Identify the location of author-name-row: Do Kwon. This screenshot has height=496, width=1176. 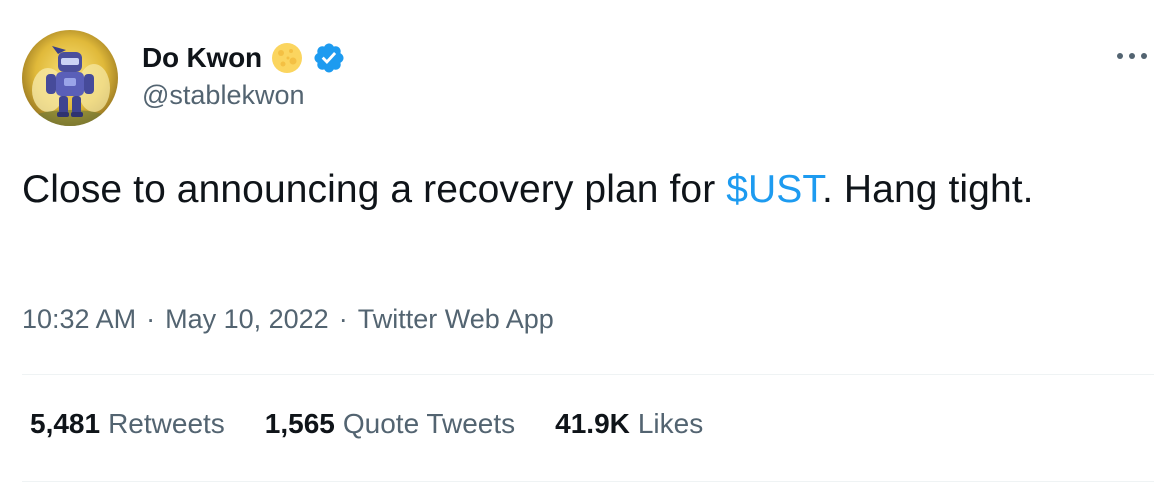
(244, 58).